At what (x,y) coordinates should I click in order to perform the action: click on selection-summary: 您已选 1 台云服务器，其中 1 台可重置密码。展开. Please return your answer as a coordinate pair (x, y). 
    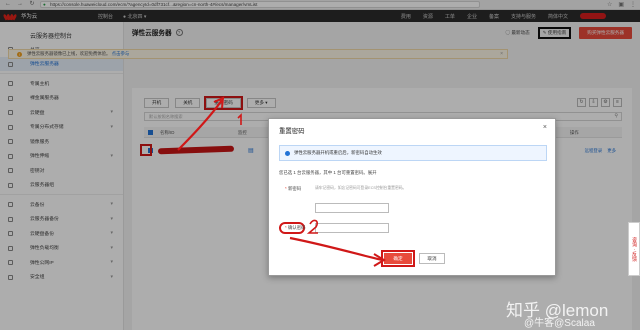
    Looking at the image, I should click on (328, 172).